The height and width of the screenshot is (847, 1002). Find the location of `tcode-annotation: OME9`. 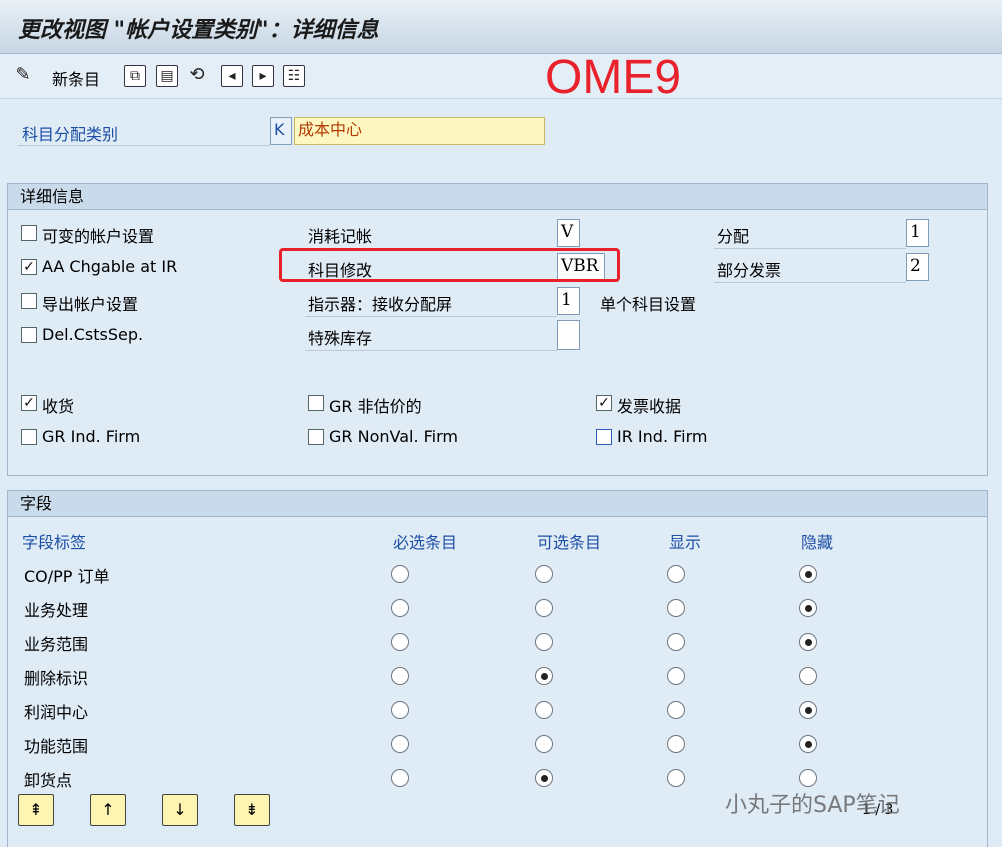

tcode-annotation: OME9 is located at coordinates (613, 77).